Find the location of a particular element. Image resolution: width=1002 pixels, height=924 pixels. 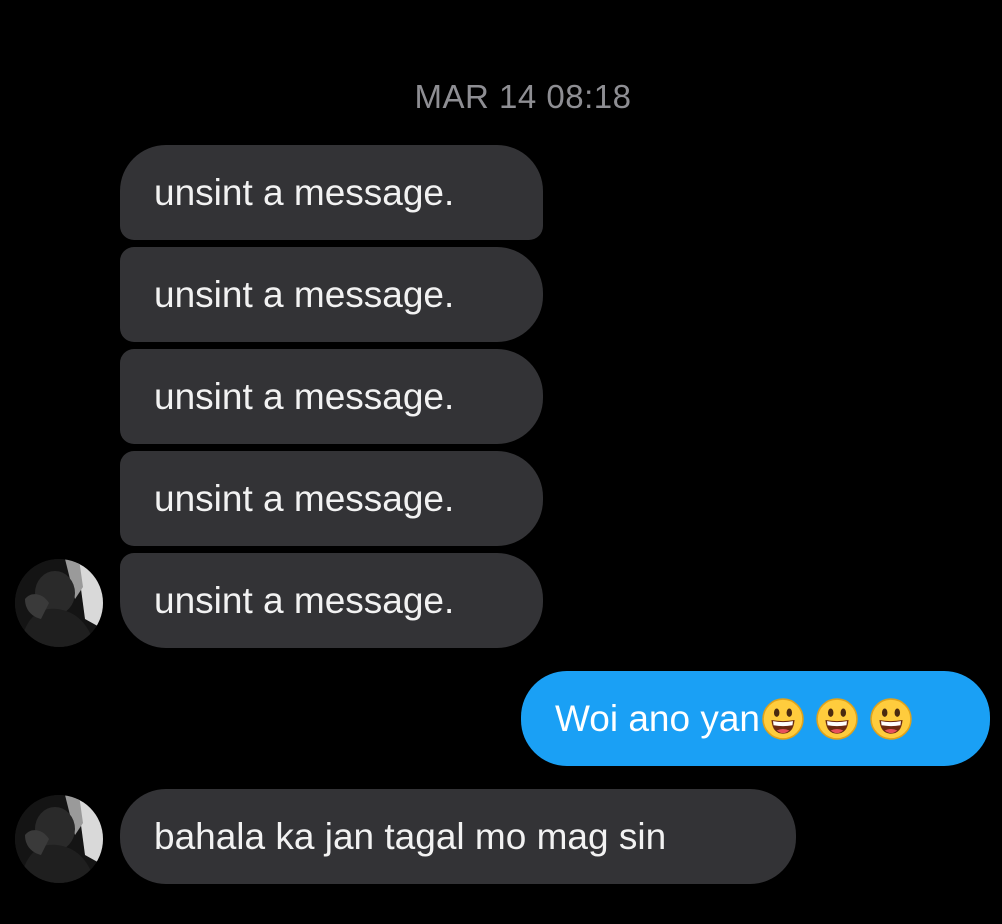

message-timestamp: MAR 14 08:18 is located at coordinates (523, 96).